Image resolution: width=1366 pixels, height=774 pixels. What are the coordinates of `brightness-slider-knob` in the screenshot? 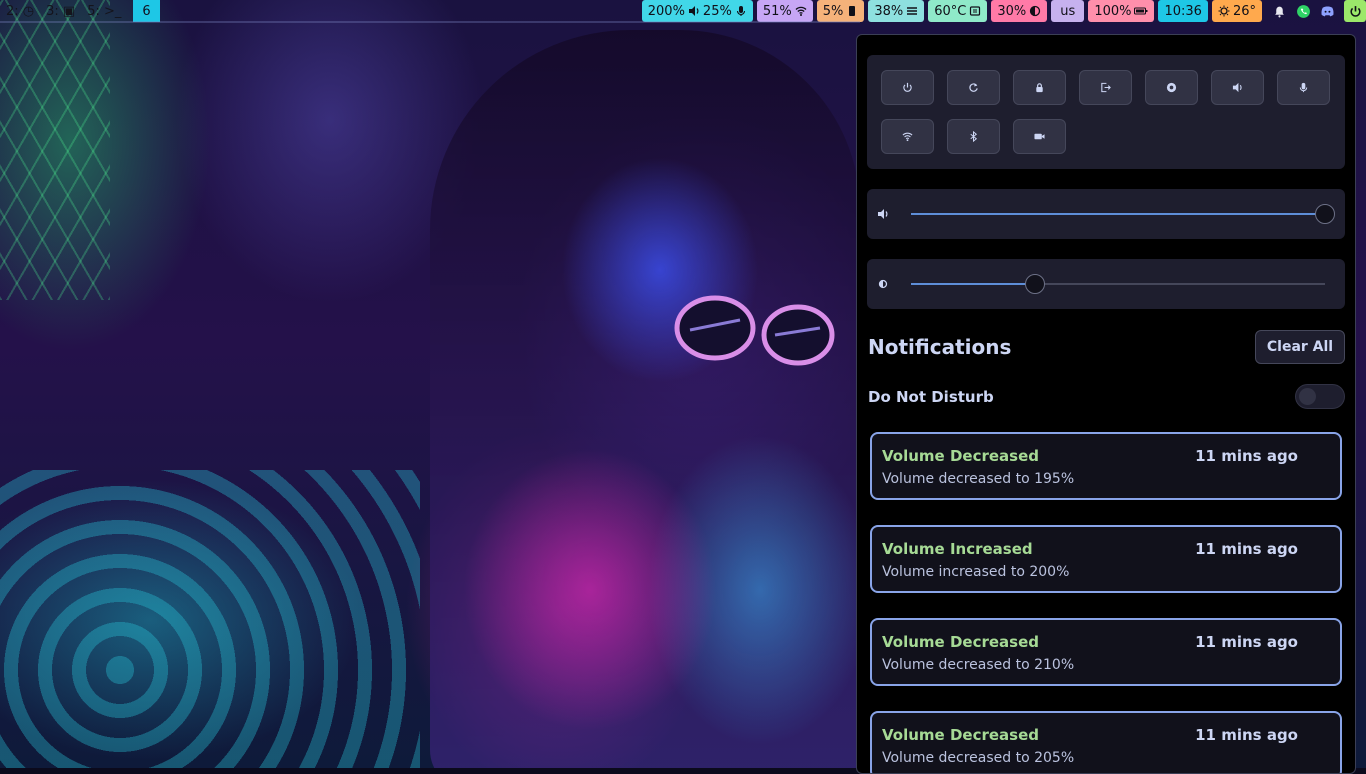 It's located at (1035, 284).